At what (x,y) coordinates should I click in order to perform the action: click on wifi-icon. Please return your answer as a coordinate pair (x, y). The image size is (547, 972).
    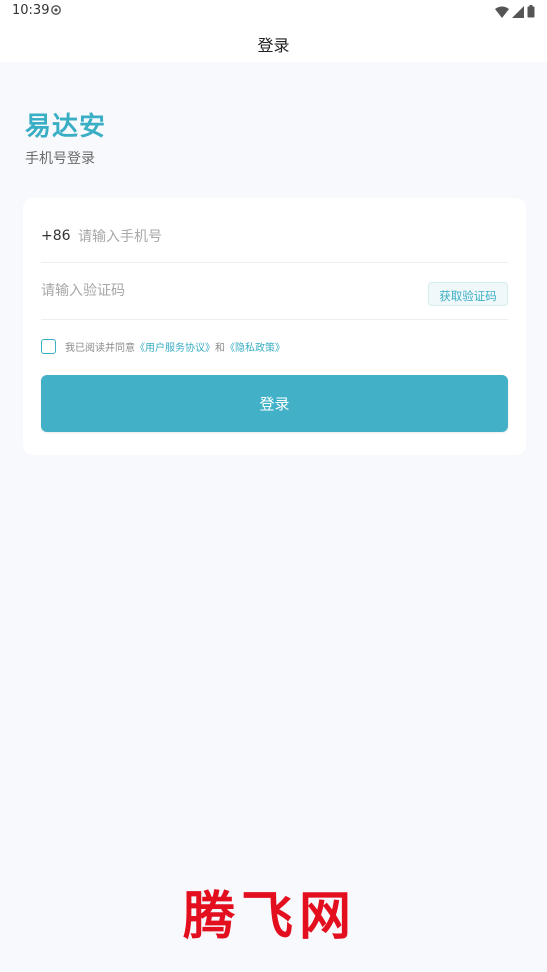
    Looking at the image, I should click on (502, 12).